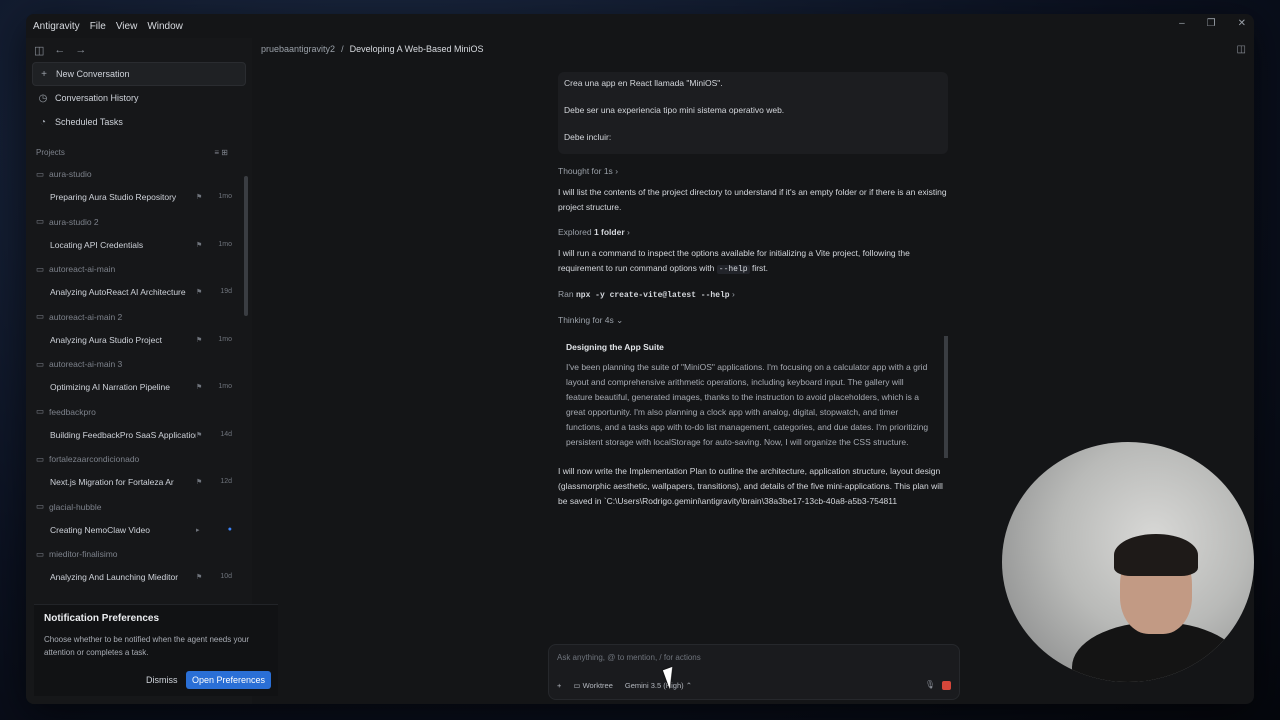 Image resolution: width=1280 pixels, height=720 pixels. What do you see at coordinates (114, 577) in the screenshot?
I see `conversation-title: Analyzing And Launching Mieditor` at bounding box center [114, 577].